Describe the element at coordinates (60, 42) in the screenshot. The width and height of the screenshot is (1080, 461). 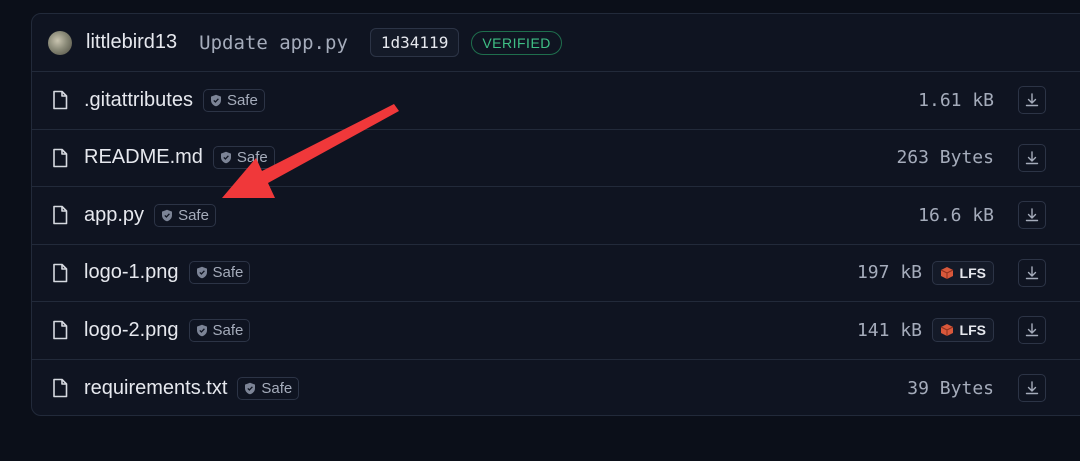
I see `avatar` at that location.